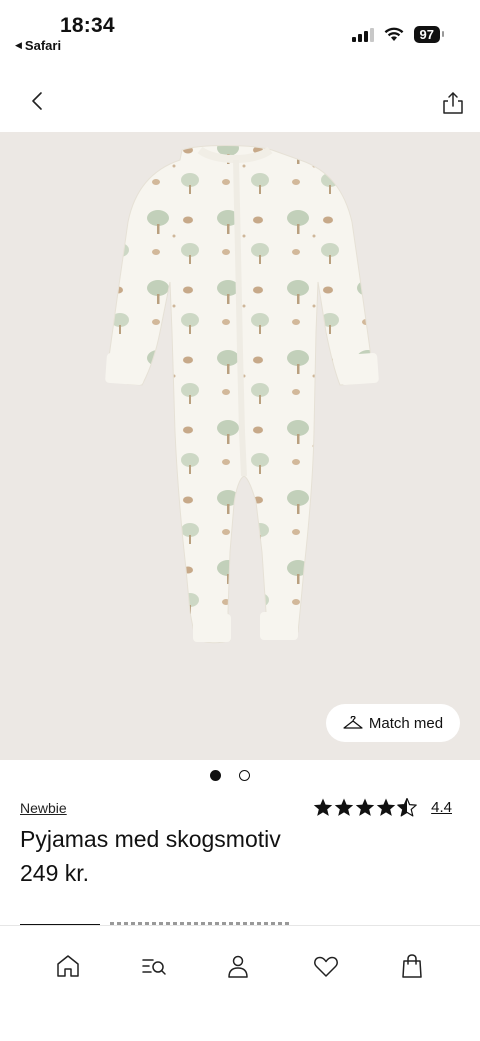 Image resolution: width=480 pixels, height=1041 pixels. I want to click on carousel-indicator, so click(240, 775).